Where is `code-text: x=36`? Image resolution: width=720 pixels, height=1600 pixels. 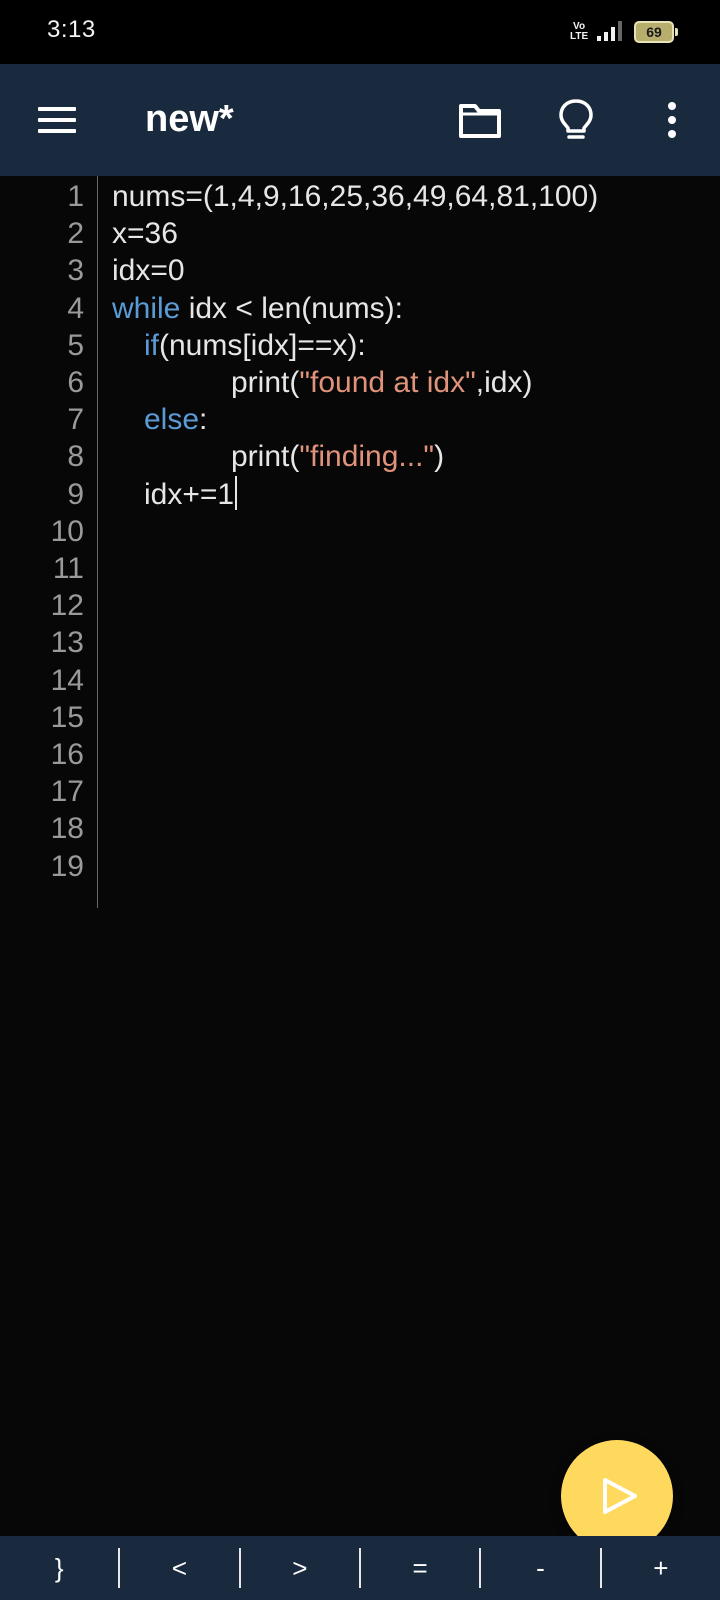
code-text: x=36 is located at coordinates (145, 234).